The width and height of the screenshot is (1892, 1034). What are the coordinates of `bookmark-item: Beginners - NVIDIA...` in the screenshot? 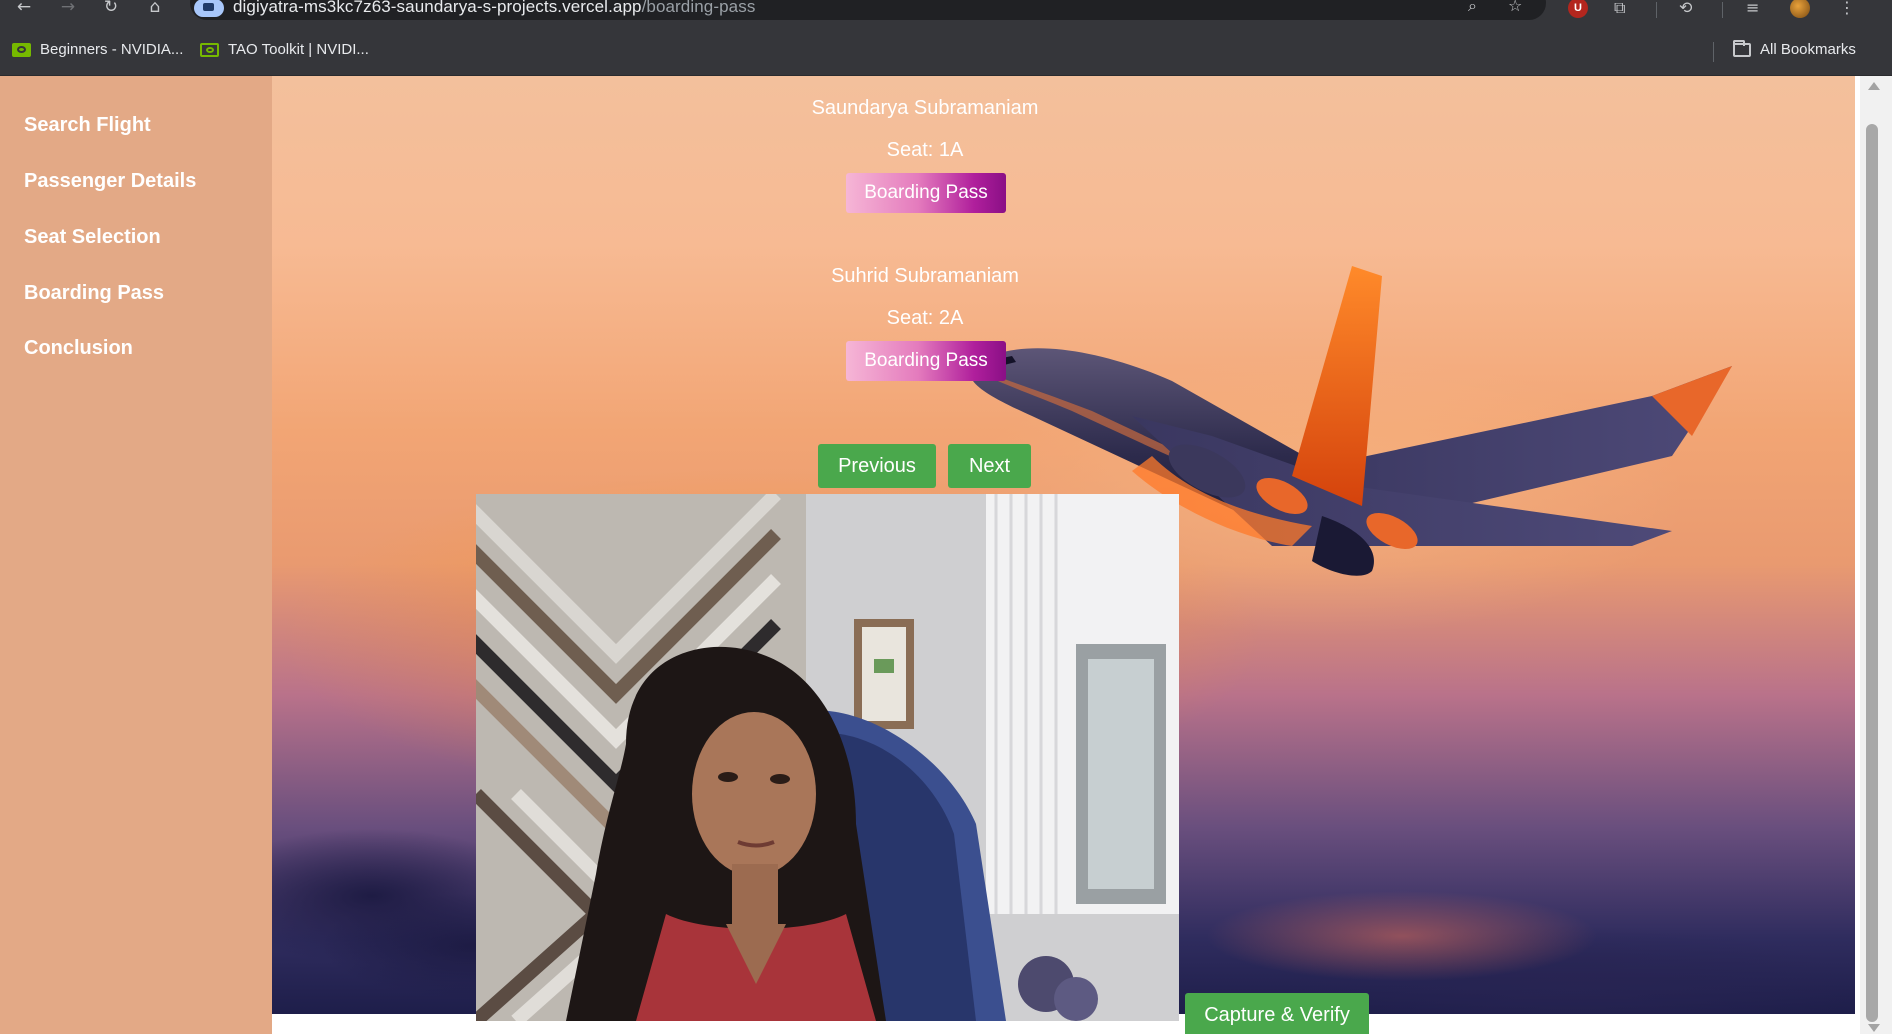 It's located at (97, 49).